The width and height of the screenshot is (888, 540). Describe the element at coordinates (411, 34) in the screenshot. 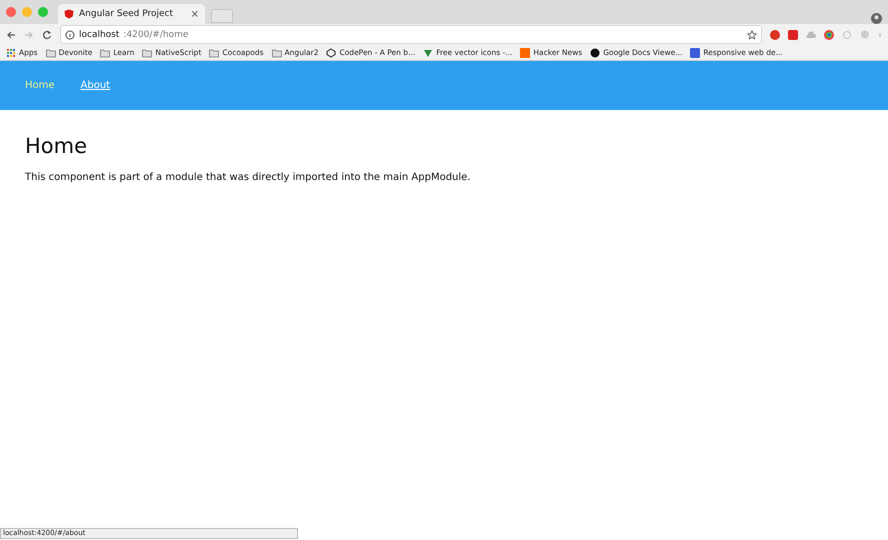

I see `address-bar: localhost :4200/#/home` at that location.